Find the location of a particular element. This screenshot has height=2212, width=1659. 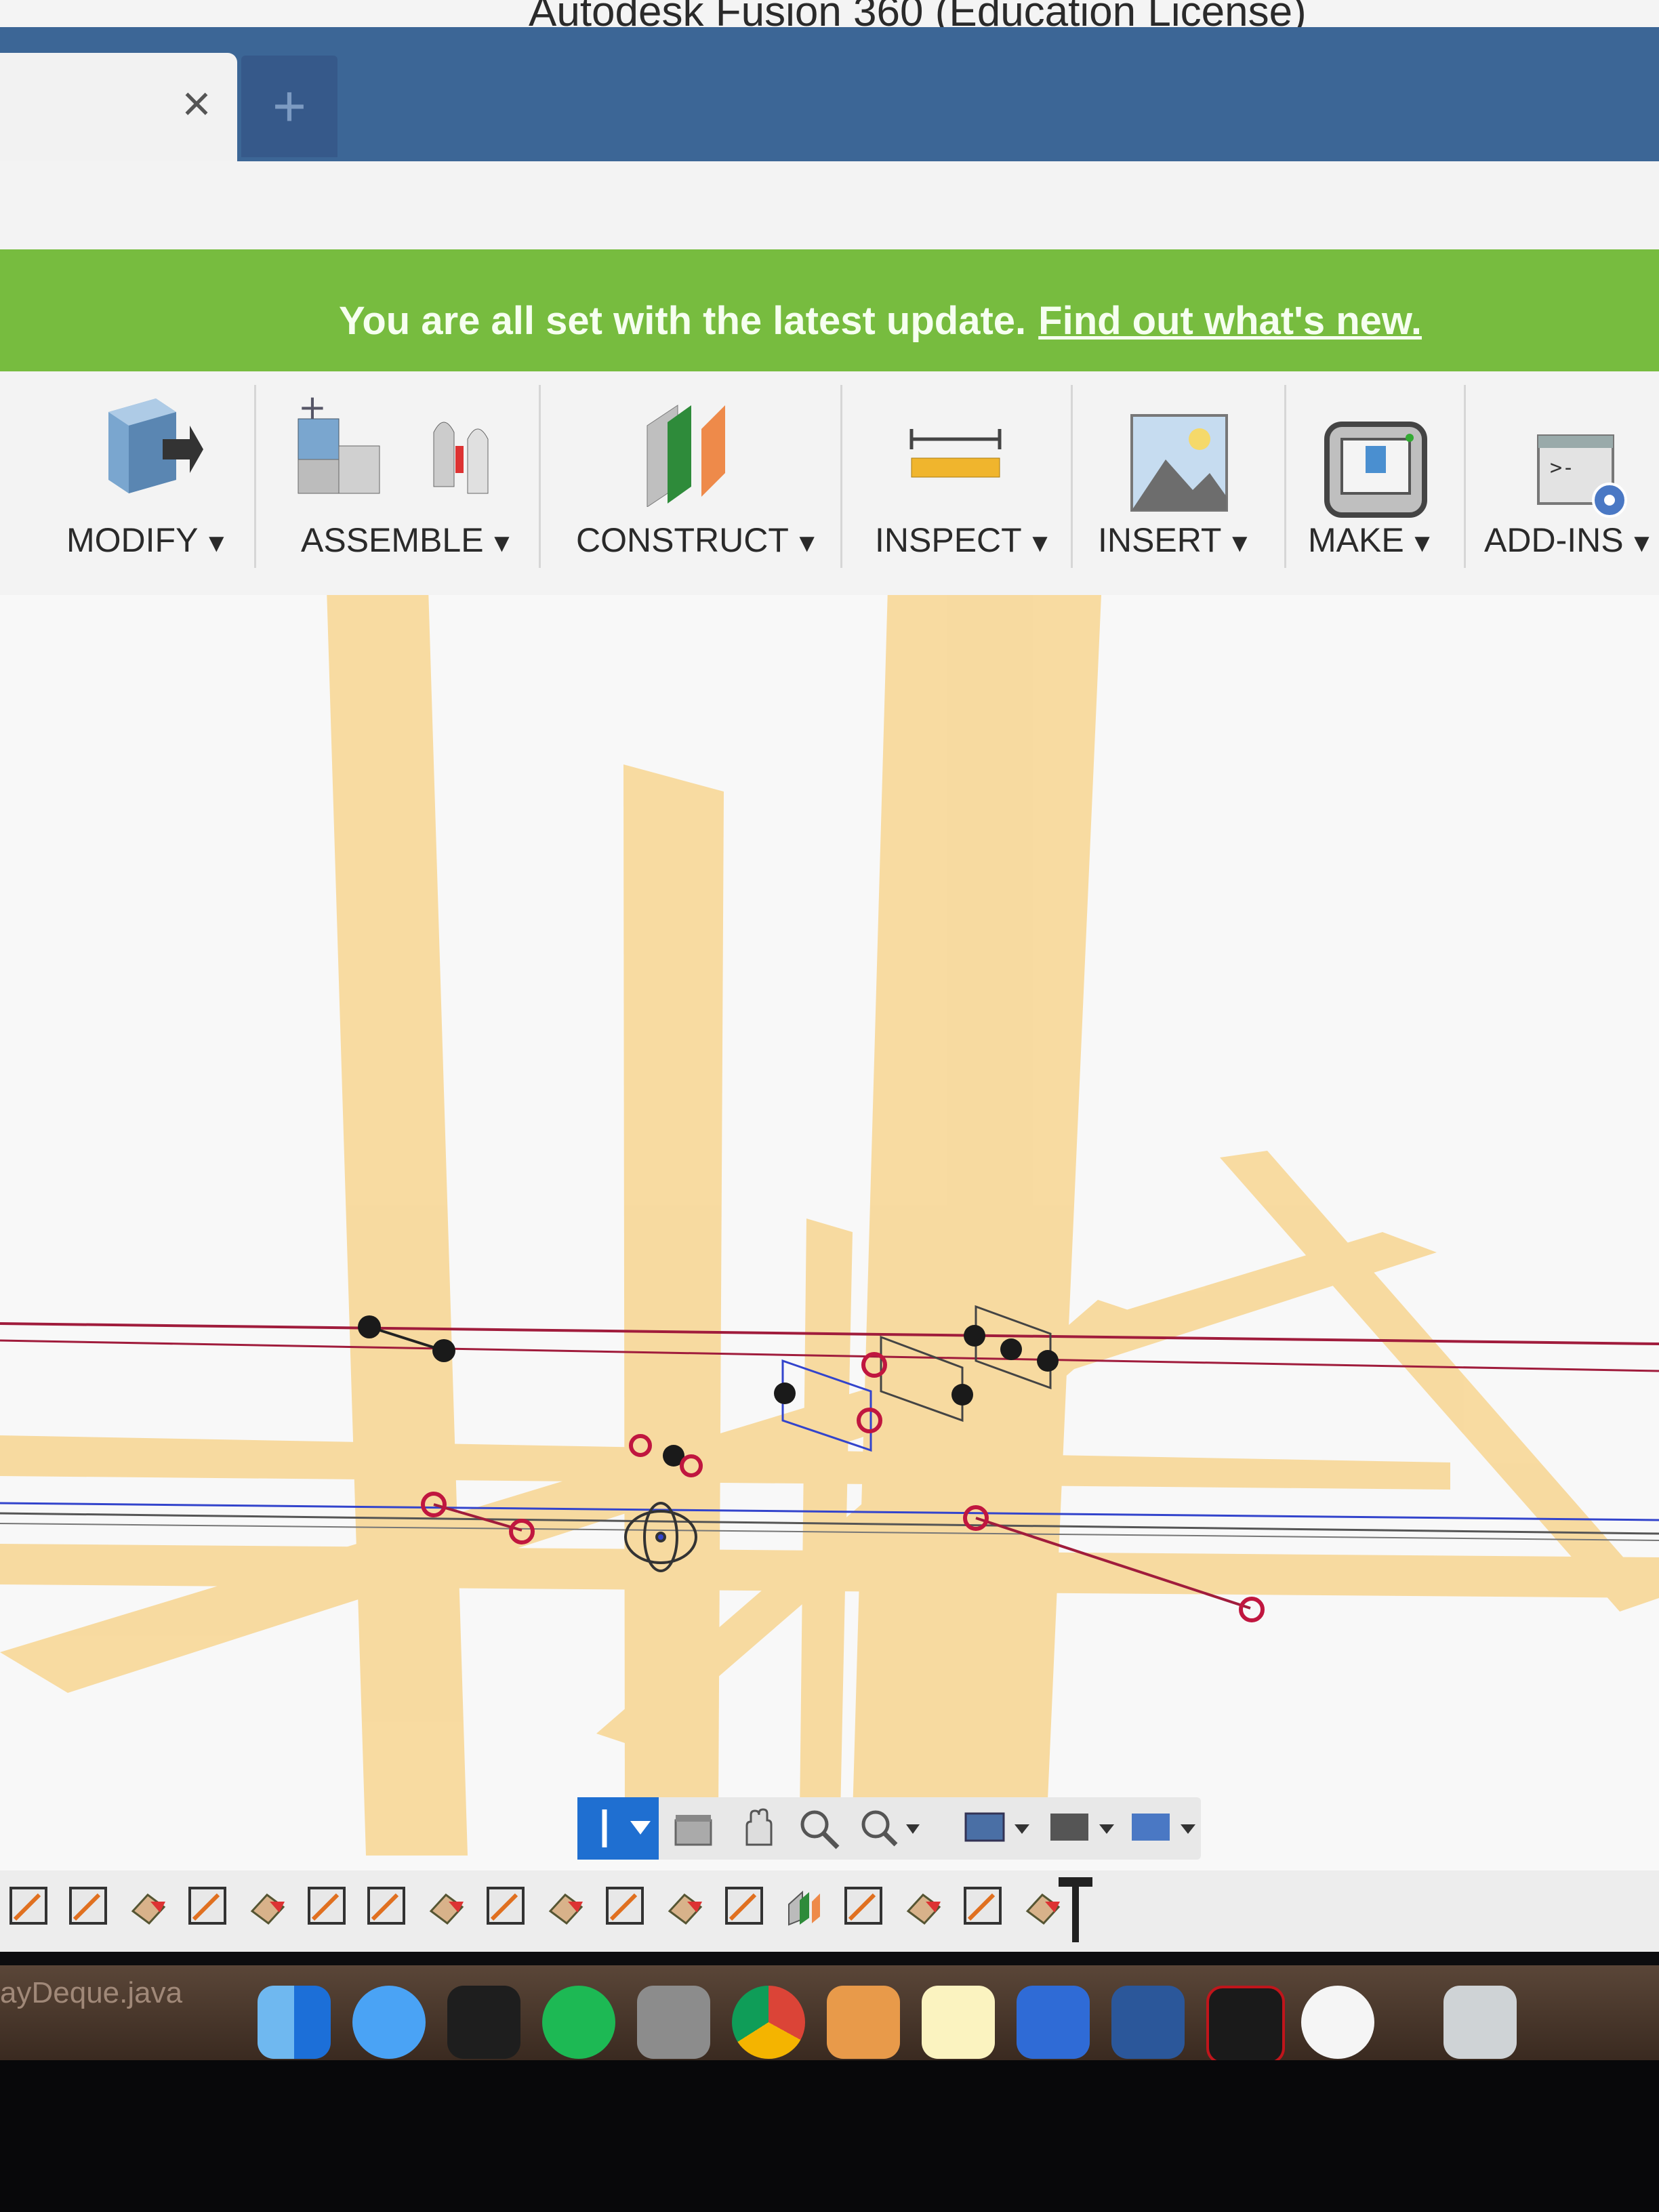

new-tab-button: + is located at coordinates (289, 107).